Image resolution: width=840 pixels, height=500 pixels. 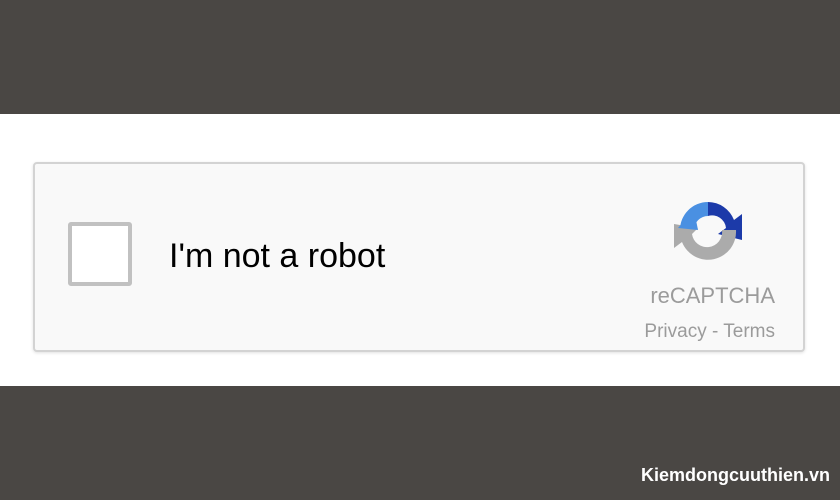 I want to click on site-watermark: Kiemdongcuuthien.vn, so click(x=735, y=475).